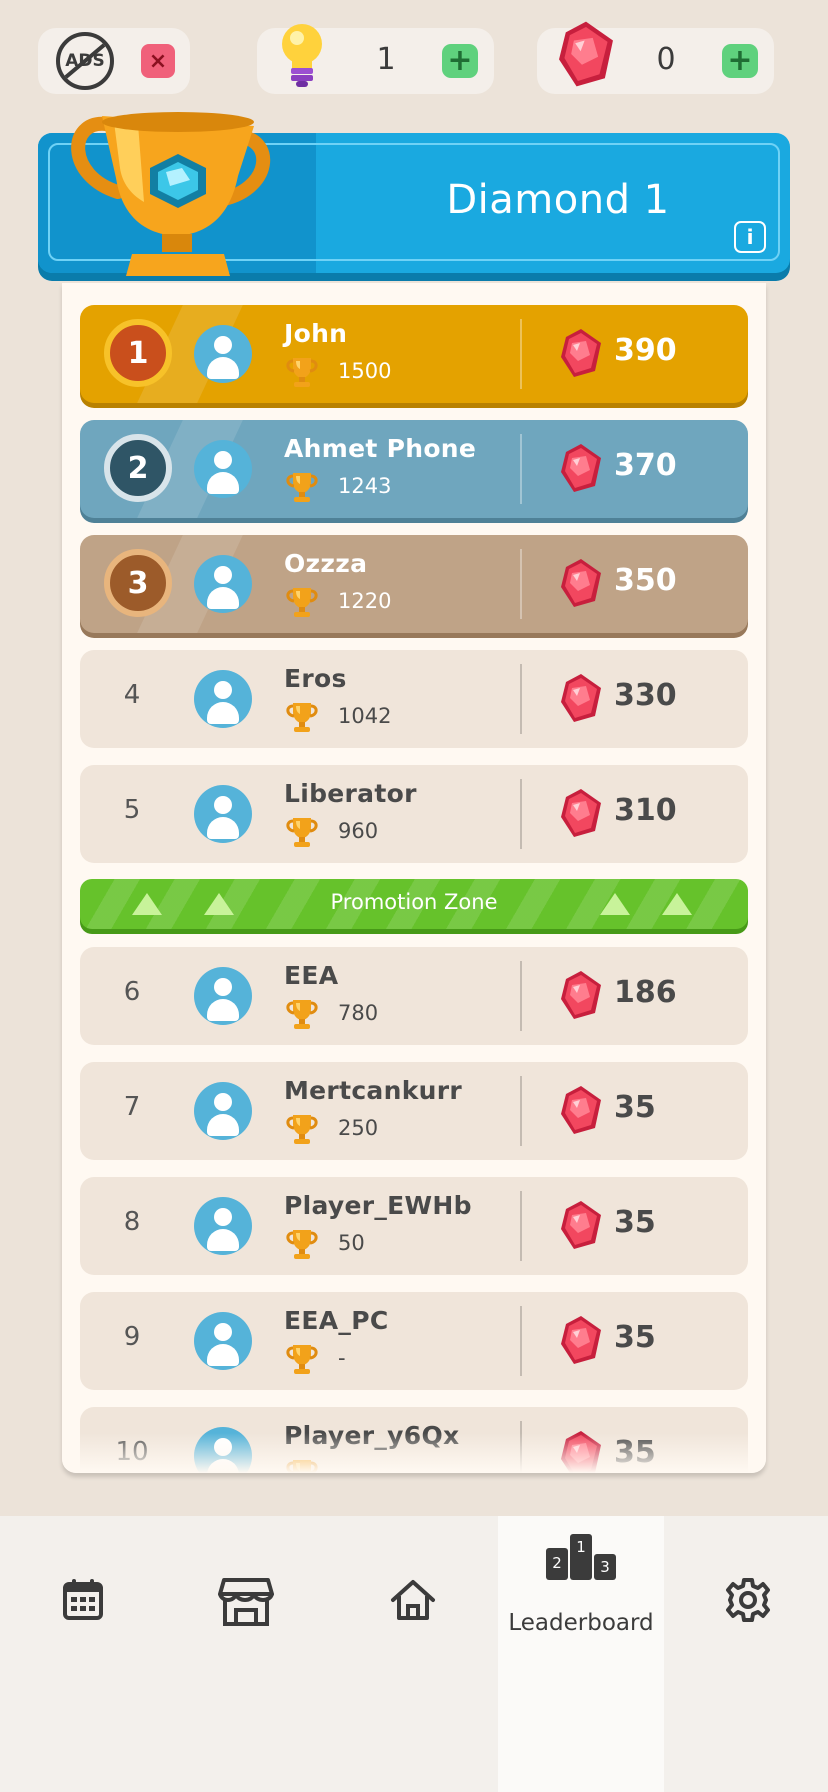  I want to click on player-name: EEA, so click(311, 975).